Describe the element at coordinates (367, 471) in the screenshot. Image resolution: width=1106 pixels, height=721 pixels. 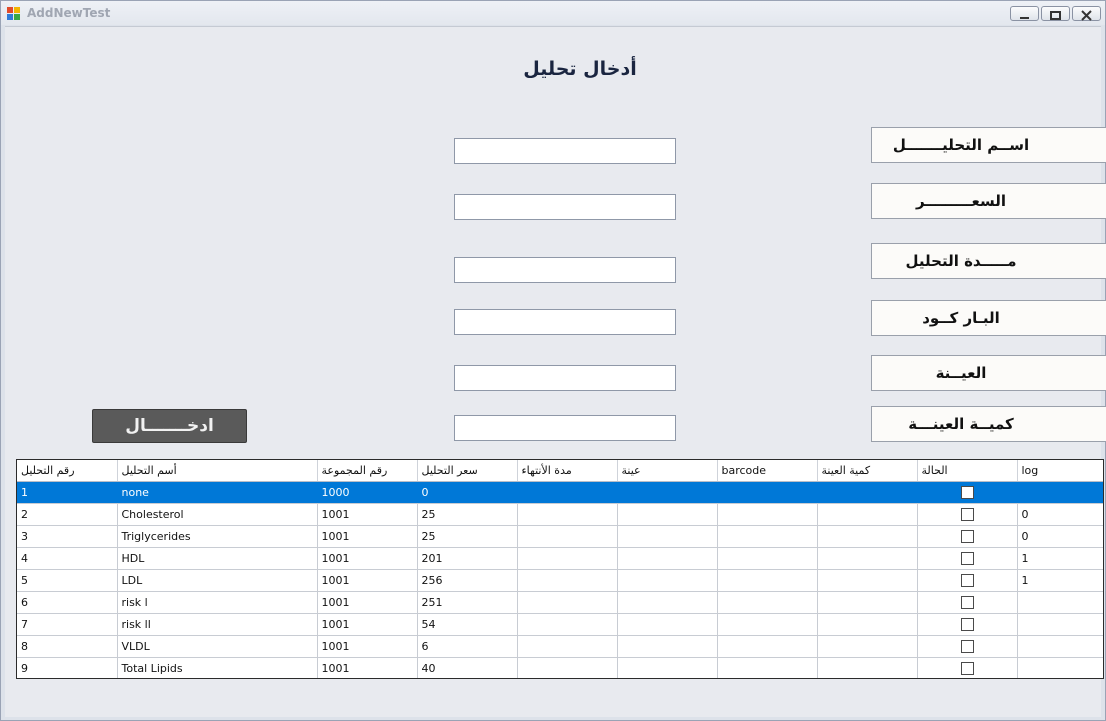
I see `column-header: رقم المجموعة` at that location.